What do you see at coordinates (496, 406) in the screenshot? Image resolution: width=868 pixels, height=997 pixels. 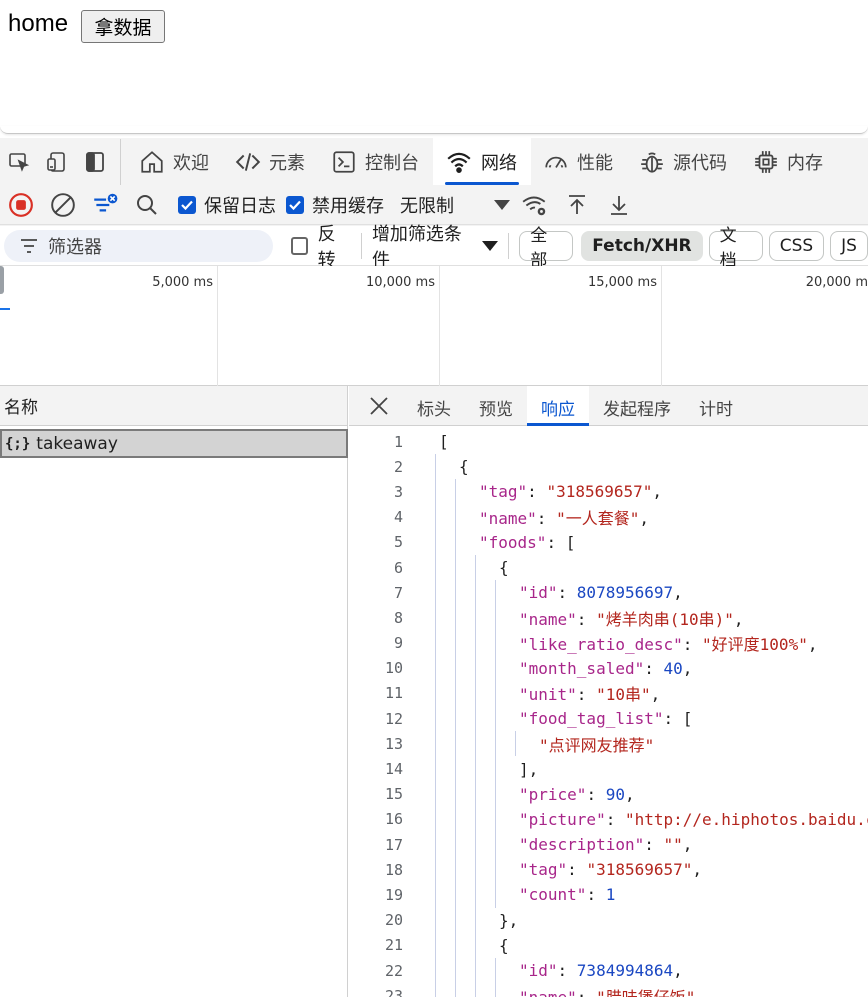 I see `tab-preview: 预览` at bounding box center [496, 406].